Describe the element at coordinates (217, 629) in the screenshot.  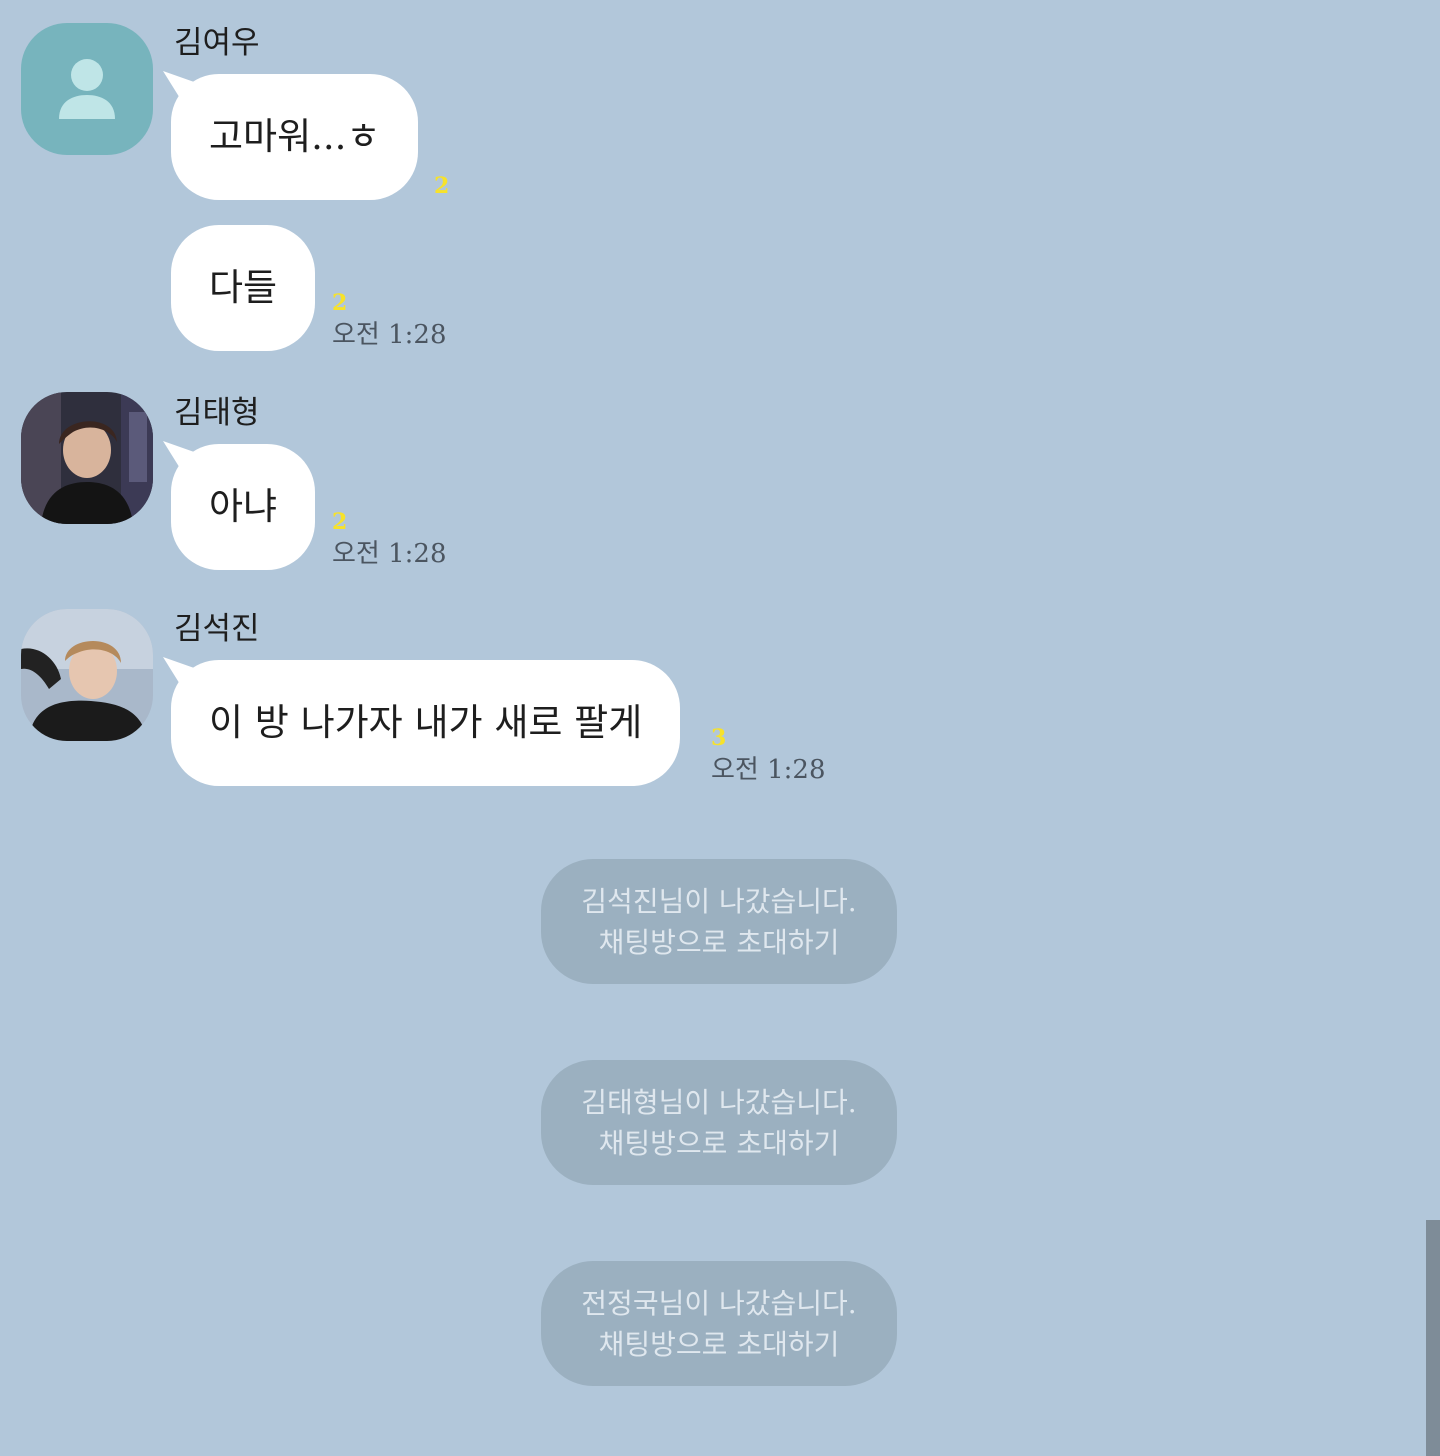
I see `sender-name: 김석진` at that location.